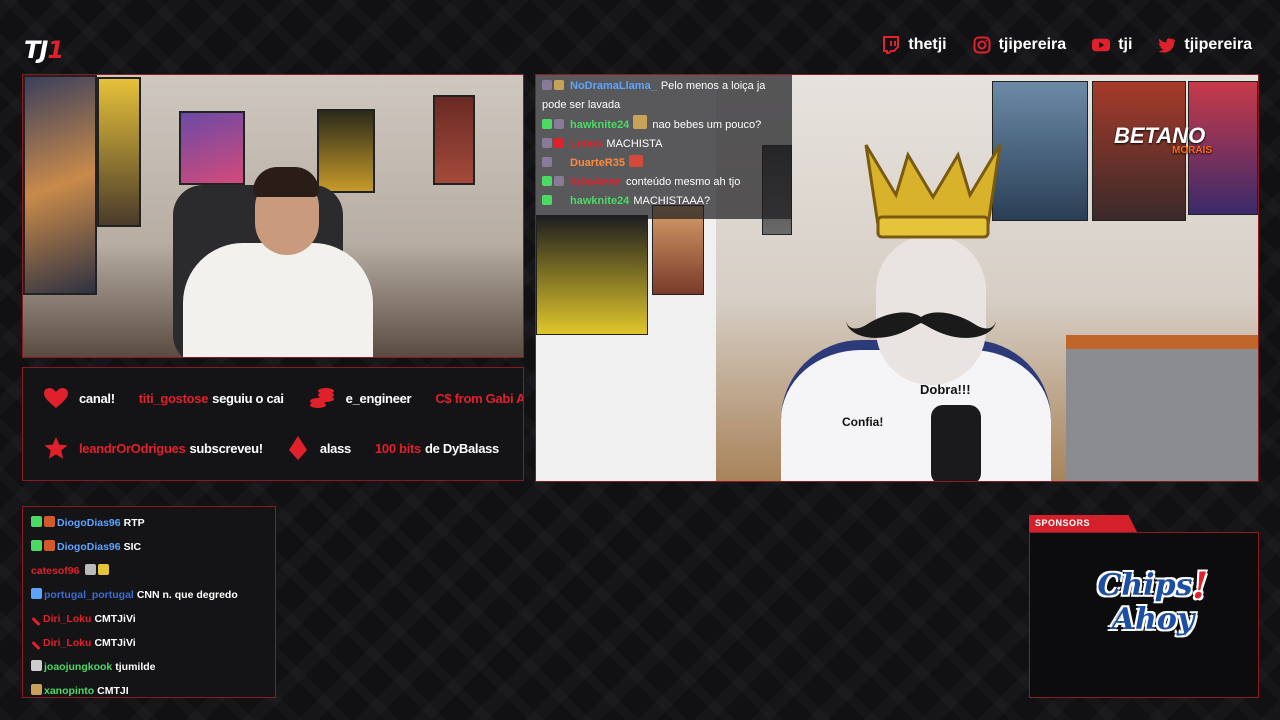 This screenshot has width=1280, height=720. I want to click on alert-text: C$ from Gabi Al, so click(479, 398).